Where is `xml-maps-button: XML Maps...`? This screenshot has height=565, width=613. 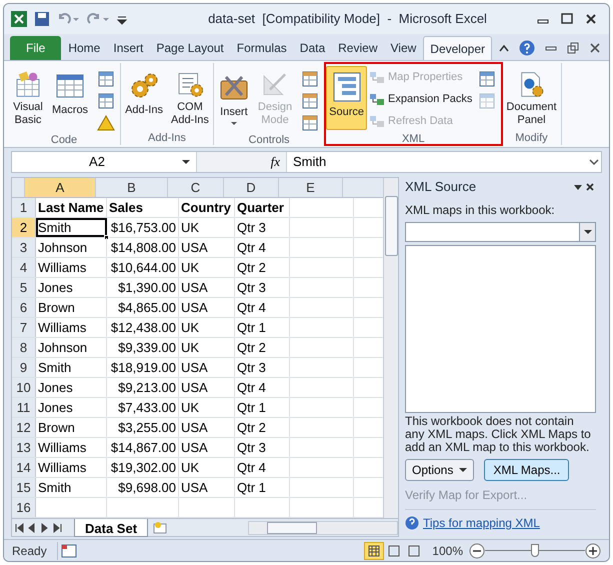
xml-maps-button: XML Maps... is located at coordinates (527, 470).